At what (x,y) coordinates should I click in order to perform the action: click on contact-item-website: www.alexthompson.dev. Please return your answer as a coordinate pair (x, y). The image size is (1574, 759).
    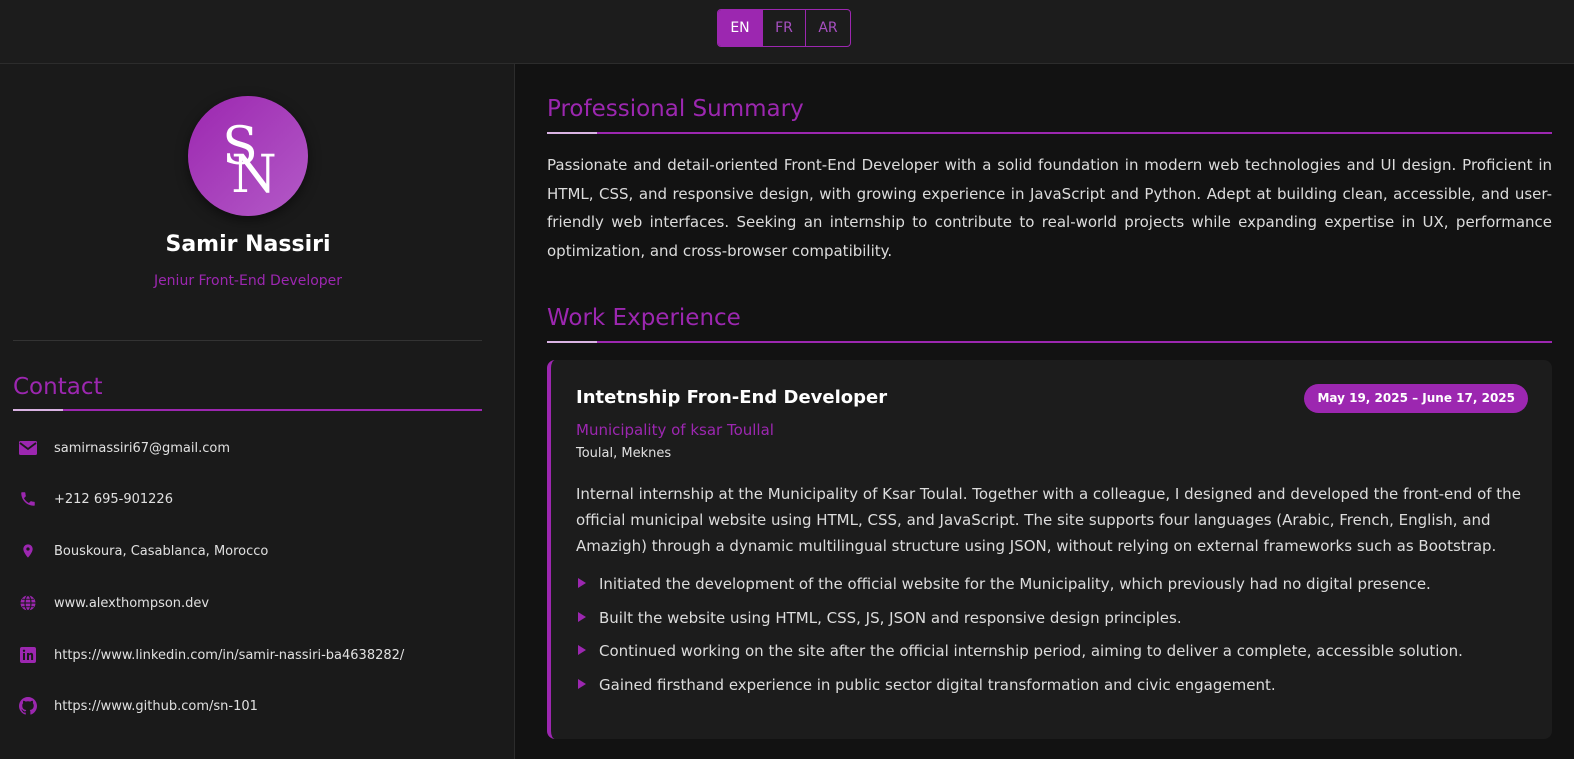
    Looking at the image, I should click on (113, 603).